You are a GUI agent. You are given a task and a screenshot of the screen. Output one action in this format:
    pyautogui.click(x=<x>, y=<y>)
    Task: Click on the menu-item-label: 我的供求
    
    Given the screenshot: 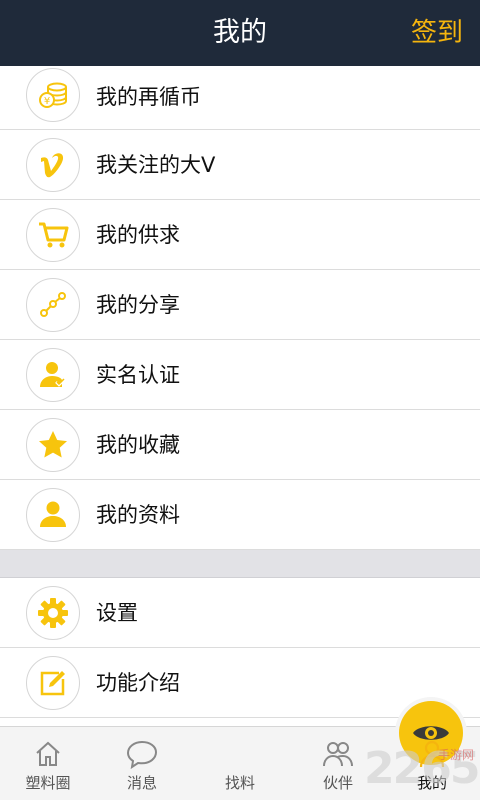 What is the action you would take?
    pyautogui.click(x=138, y=235)
    